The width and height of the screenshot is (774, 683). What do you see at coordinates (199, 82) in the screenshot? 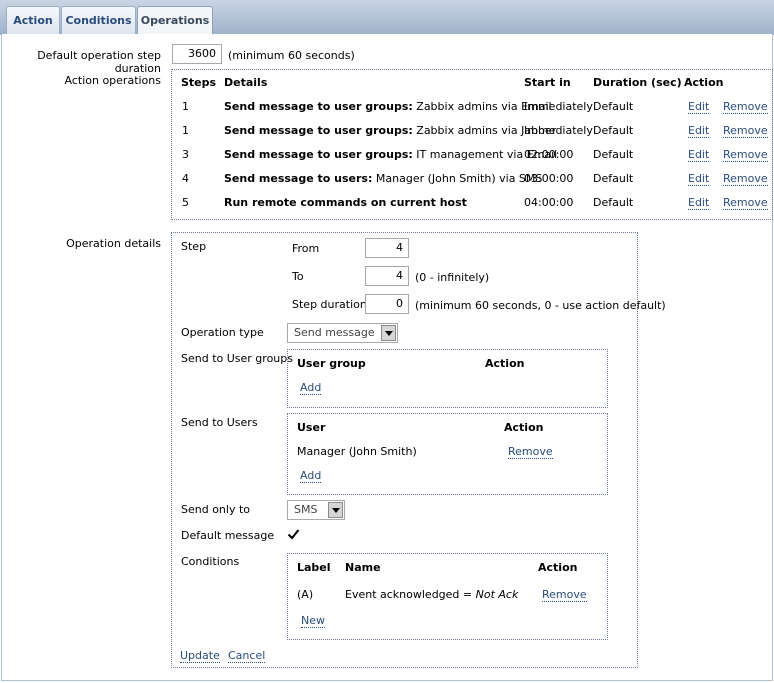
I see `col-steps-header: Steps` at bounding box center [199, 82].